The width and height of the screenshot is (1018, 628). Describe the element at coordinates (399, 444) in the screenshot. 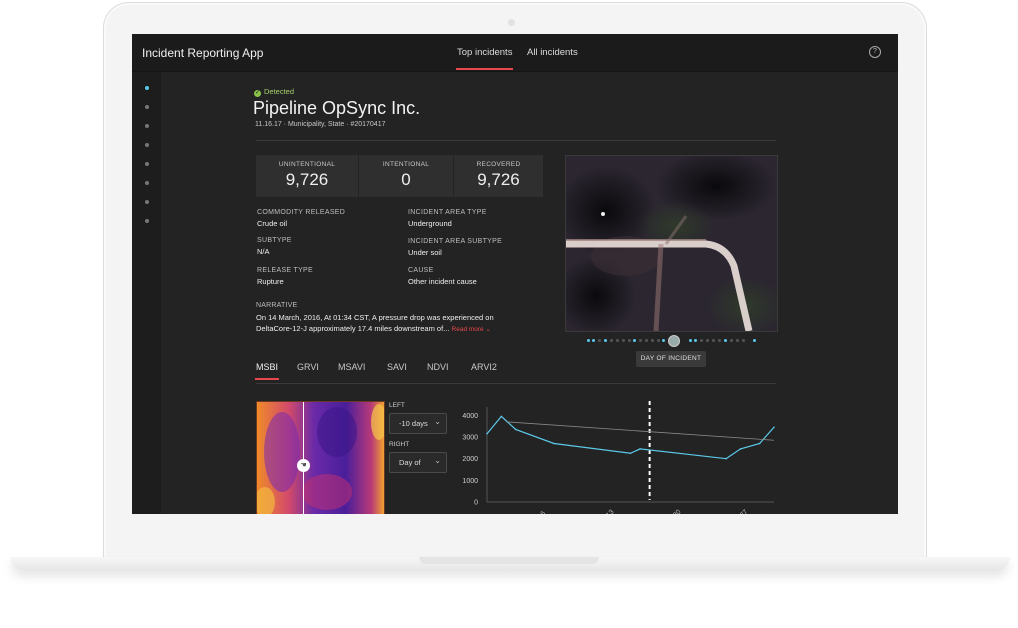

I see `right-label: RIGHT` at that location.